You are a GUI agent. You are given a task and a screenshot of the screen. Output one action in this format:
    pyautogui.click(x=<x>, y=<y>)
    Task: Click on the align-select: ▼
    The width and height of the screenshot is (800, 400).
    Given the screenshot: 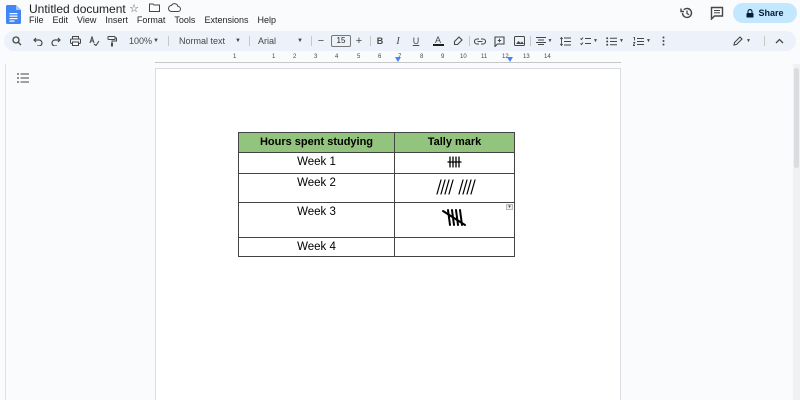 What is the action you would take?
    pyautogui.click(x=544, y=41)
    